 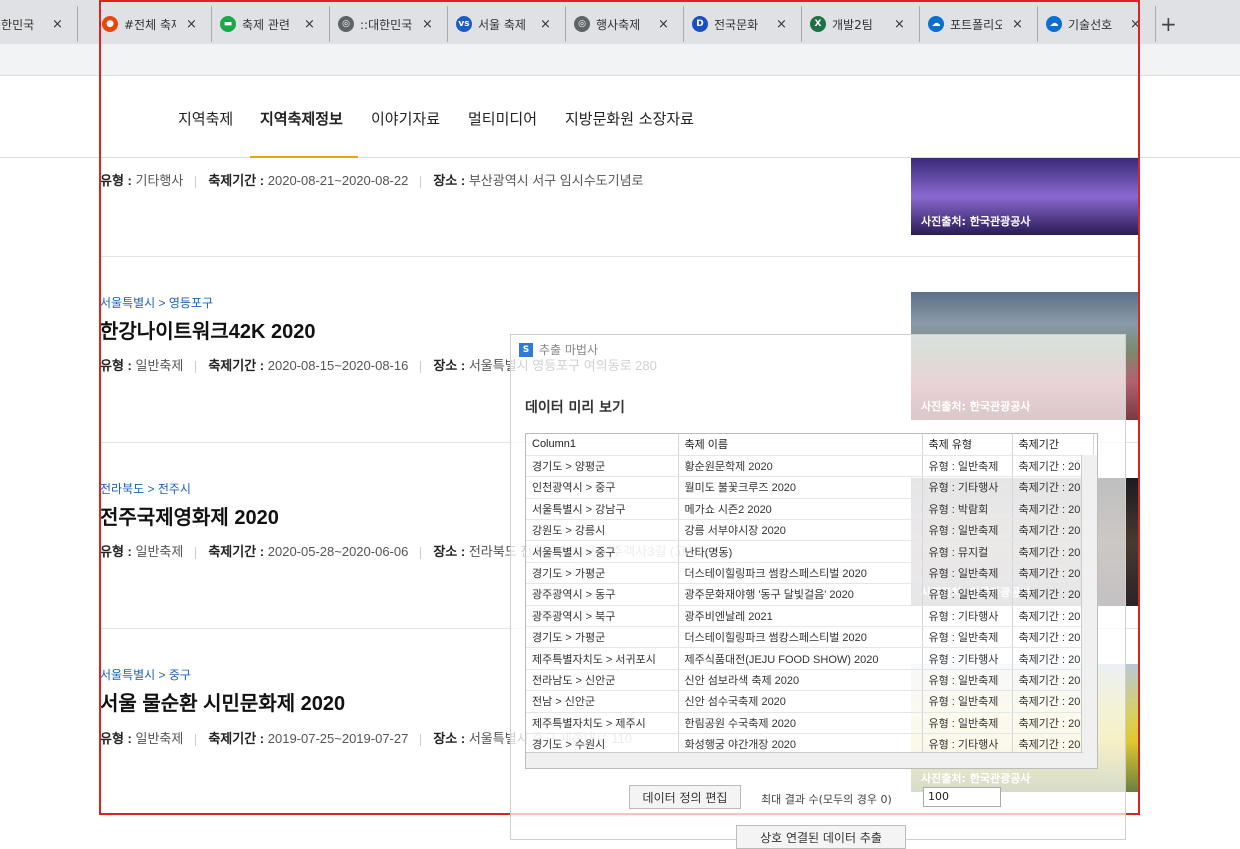 What do you see at coordinates (800, 723) in the screenshot?
I see `table-cell: 한림공원 수국축제 2020` at bounding box center [800, 723].